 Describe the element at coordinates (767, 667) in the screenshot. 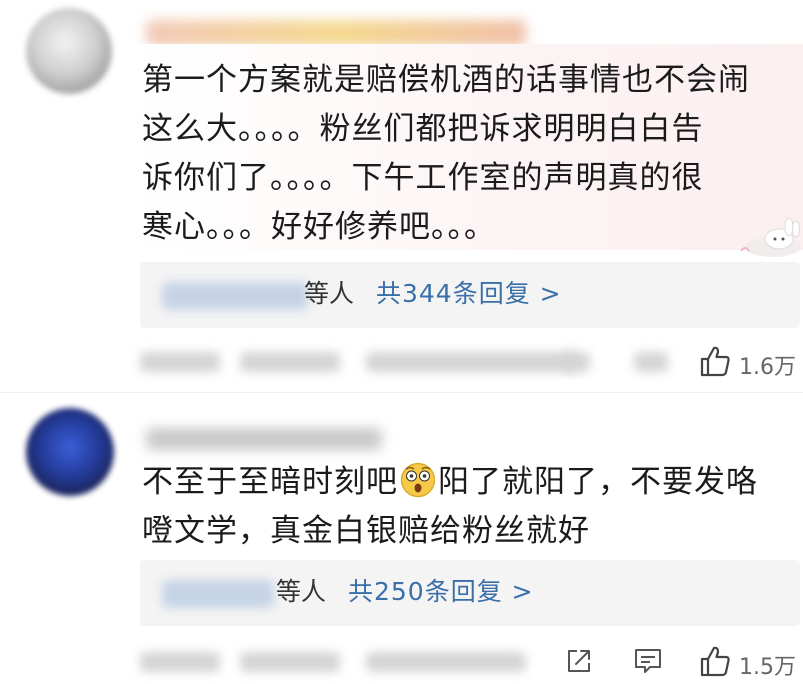

I see `like-count: 1.5万` at that location.